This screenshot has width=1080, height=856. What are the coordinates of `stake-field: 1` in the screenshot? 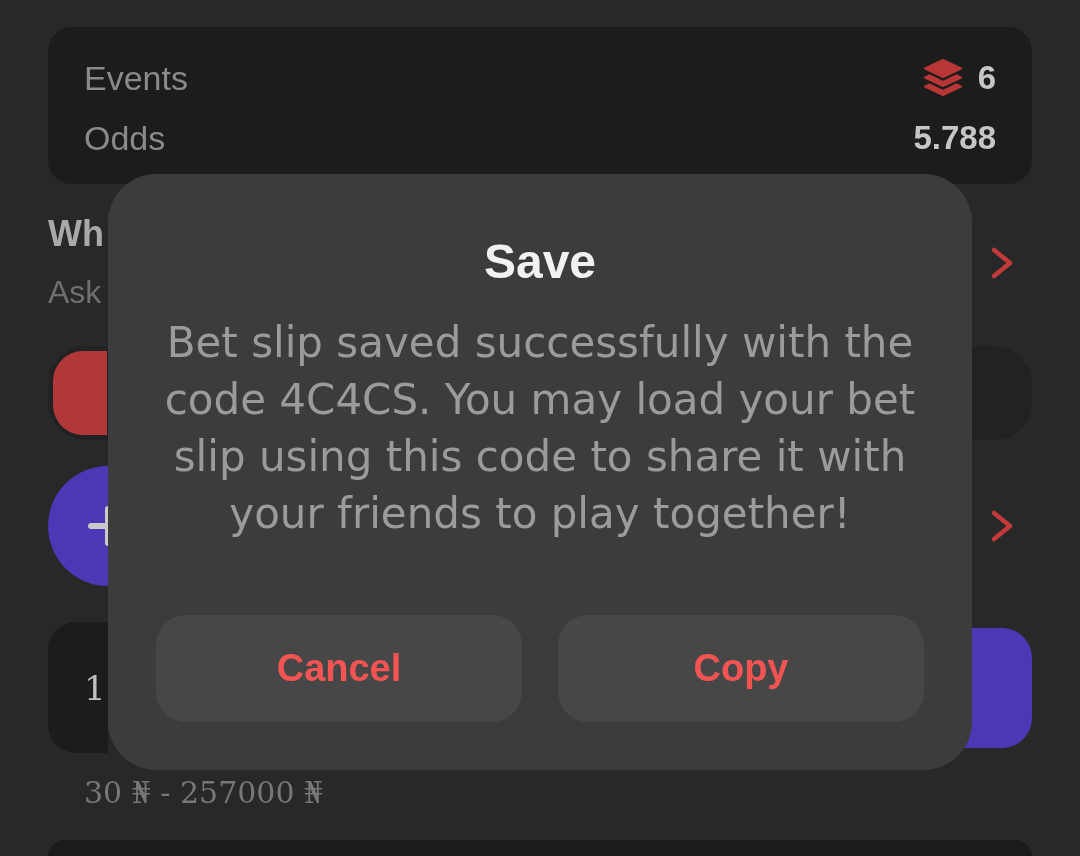 It's located at (78, 687).